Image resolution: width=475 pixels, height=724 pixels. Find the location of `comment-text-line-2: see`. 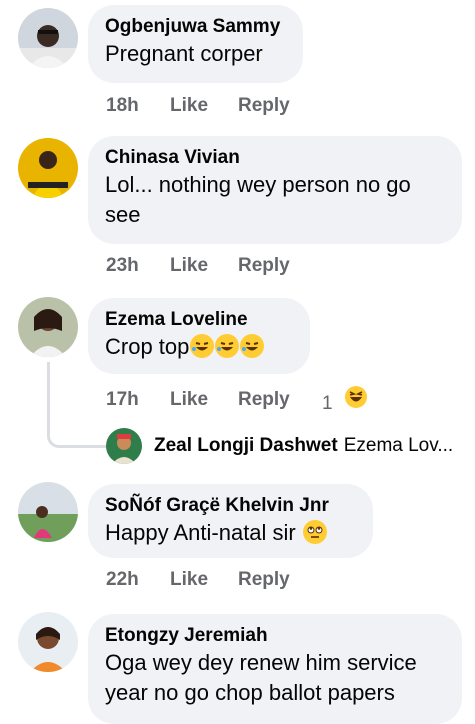

comment-text-line-2: see is located at coordinates (123, 214).